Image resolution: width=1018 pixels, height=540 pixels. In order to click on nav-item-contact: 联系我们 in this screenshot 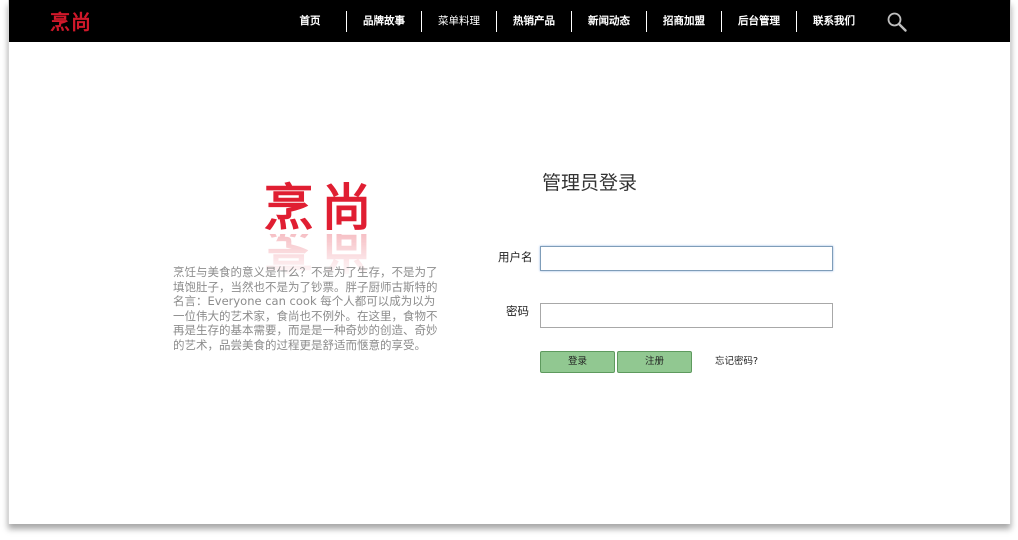, I will do `click(834, 21)`.